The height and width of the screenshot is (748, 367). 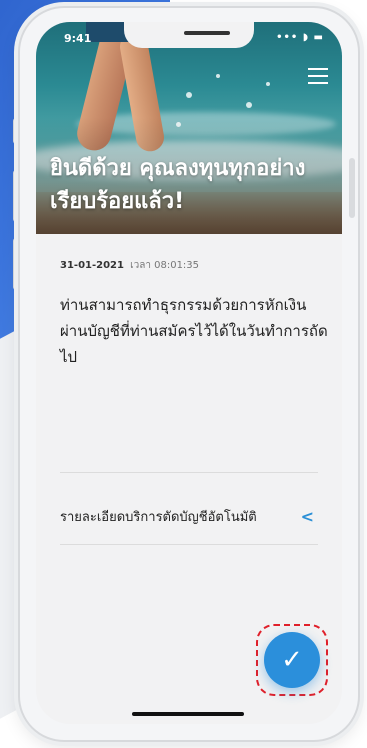 I want to click on speaker-grille, so click(x=207, y=33).